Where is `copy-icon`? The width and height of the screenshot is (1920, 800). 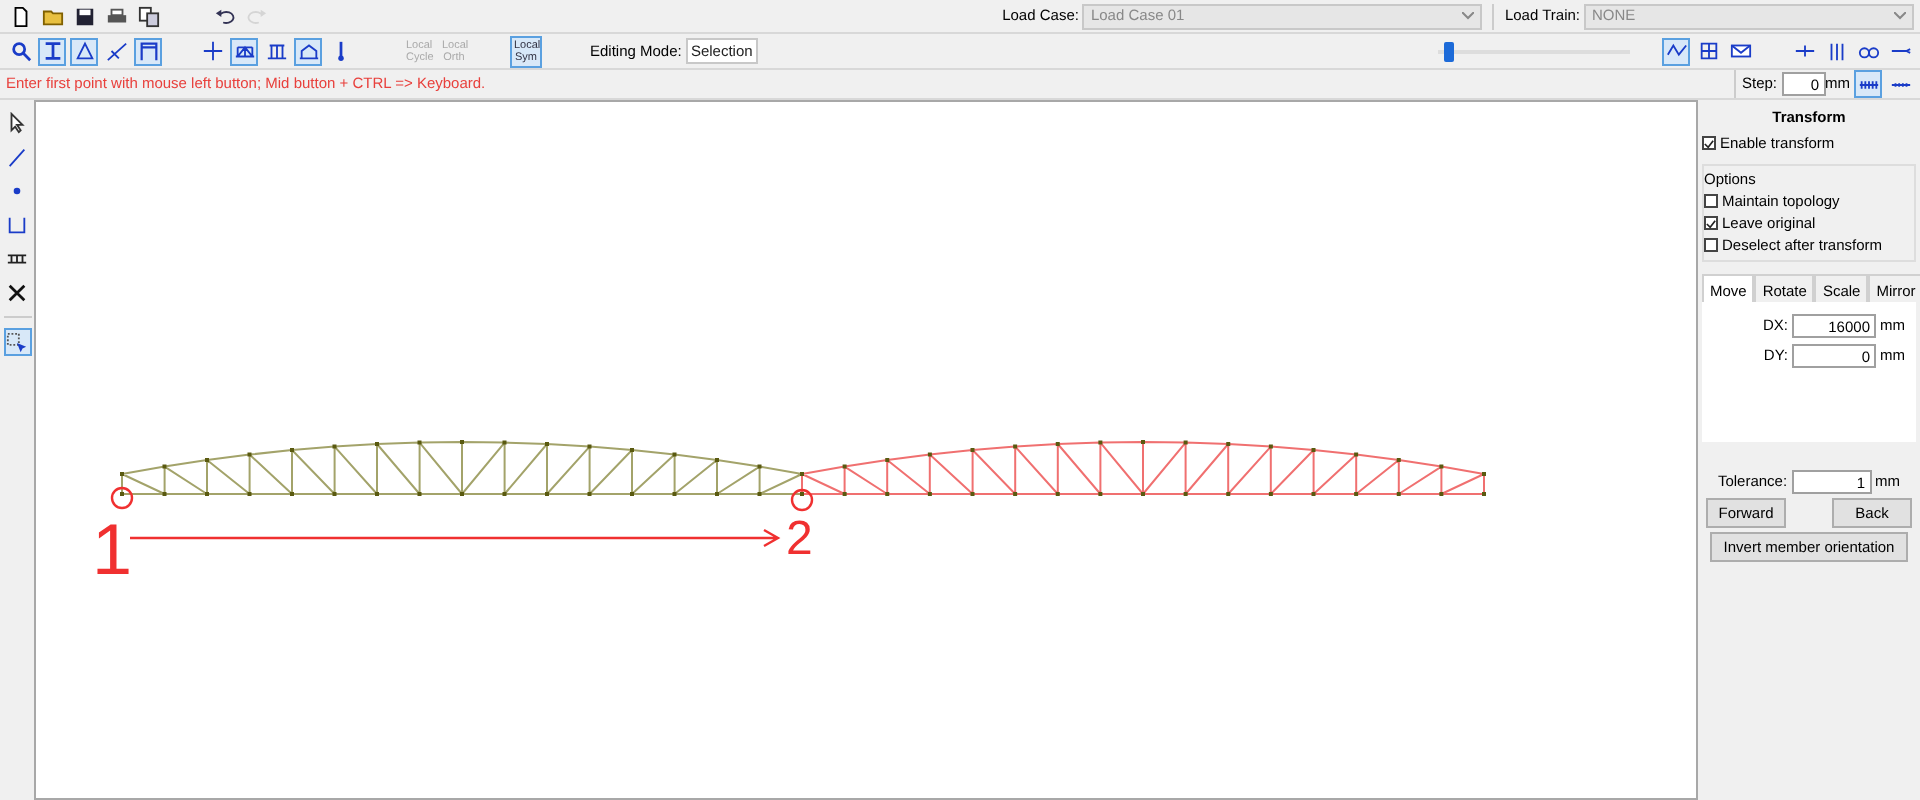
copy-icon is located at coordinates (148, 16).